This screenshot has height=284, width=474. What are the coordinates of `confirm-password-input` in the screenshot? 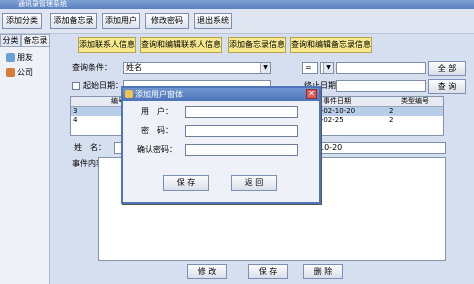 It's located at (241, 150).